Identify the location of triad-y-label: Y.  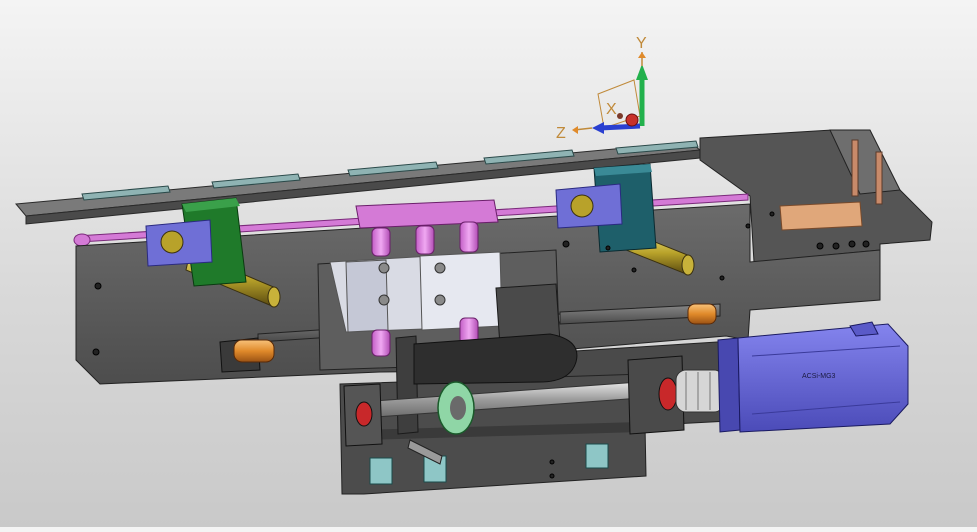
(641, 43).